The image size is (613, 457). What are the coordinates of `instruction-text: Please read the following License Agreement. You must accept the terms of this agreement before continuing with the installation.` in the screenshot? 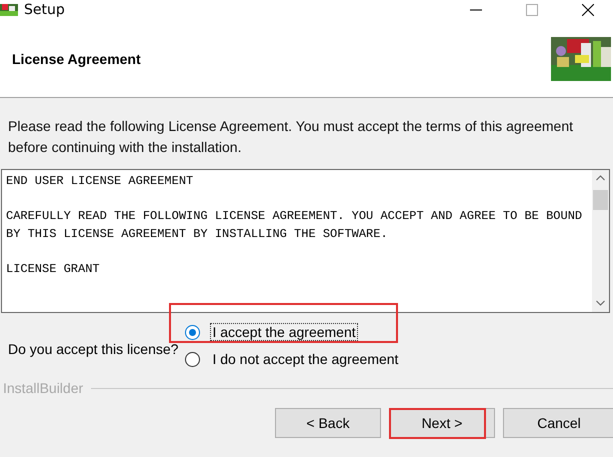 It's located at (291, 137).